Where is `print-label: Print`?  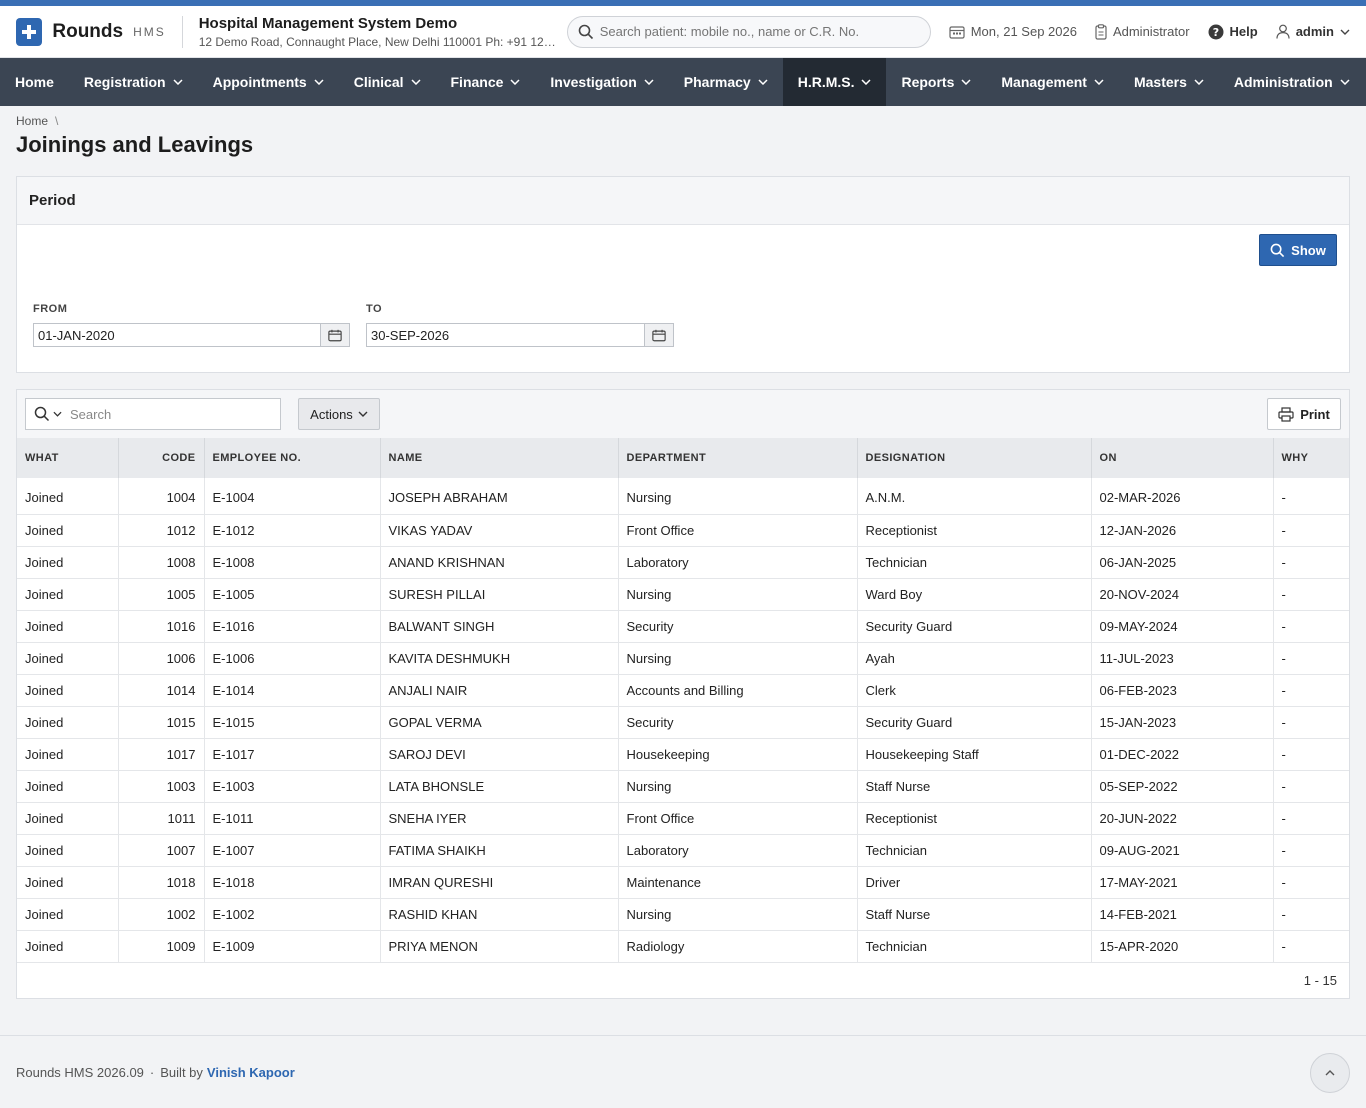 print-label: Print is located at coordinates (1315, 414).